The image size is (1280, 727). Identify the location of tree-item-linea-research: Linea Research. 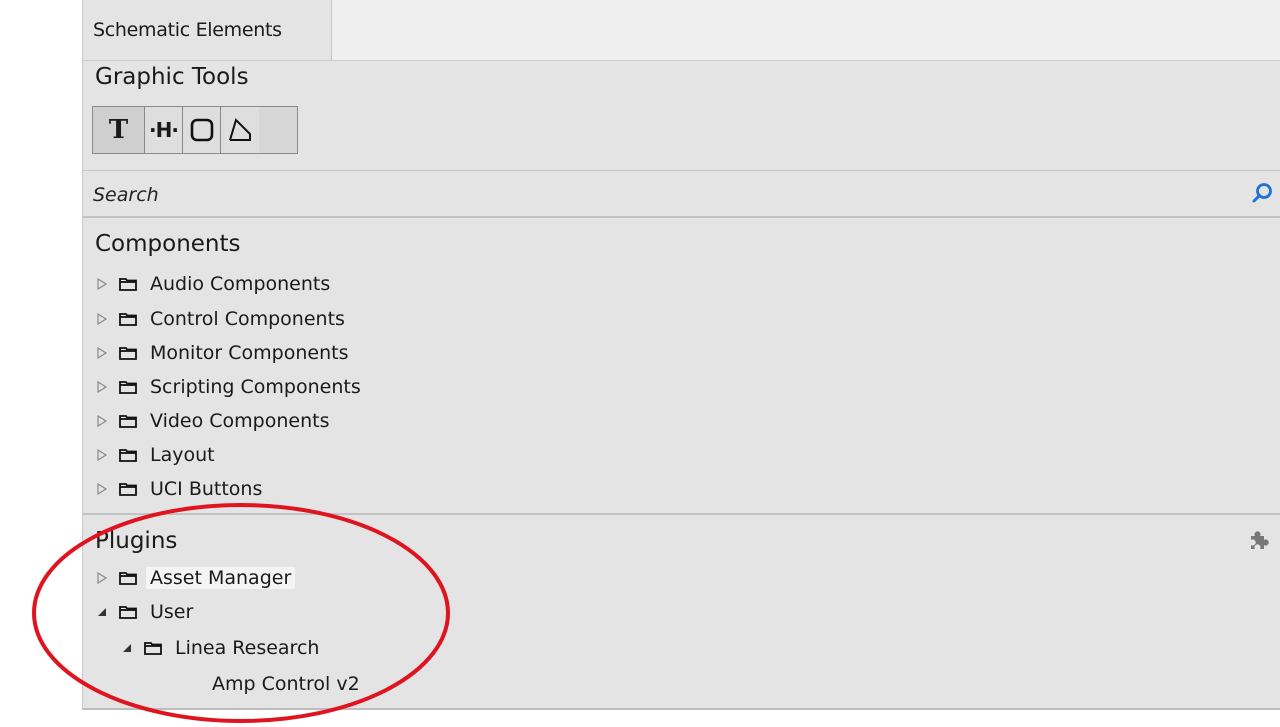
(219, 648).